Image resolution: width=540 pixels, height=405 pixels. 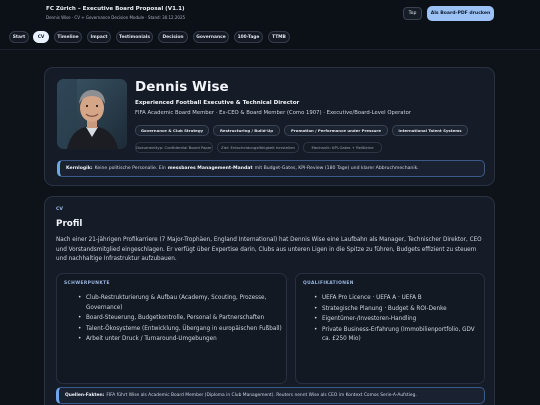 What do you see at coordinates (87, 283) in the screenshot?
I see `strengths-title: SCHWERPUNKTE` at bounding box center [87, 283].